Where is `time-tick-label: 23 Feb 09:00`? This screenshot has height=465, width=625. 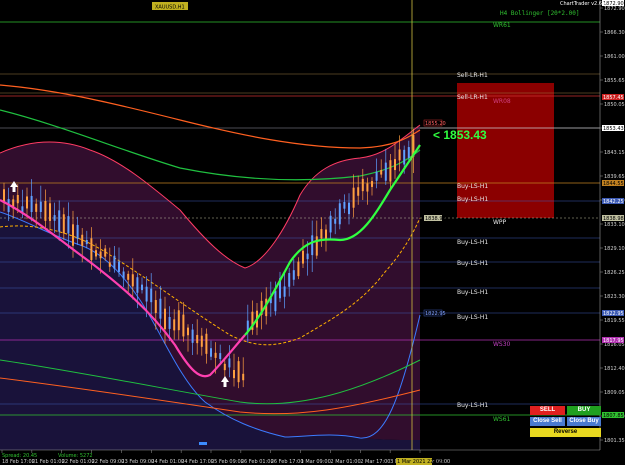 time-tick-label: 23 Feb 09:00 is located at coordinates (137, 462).